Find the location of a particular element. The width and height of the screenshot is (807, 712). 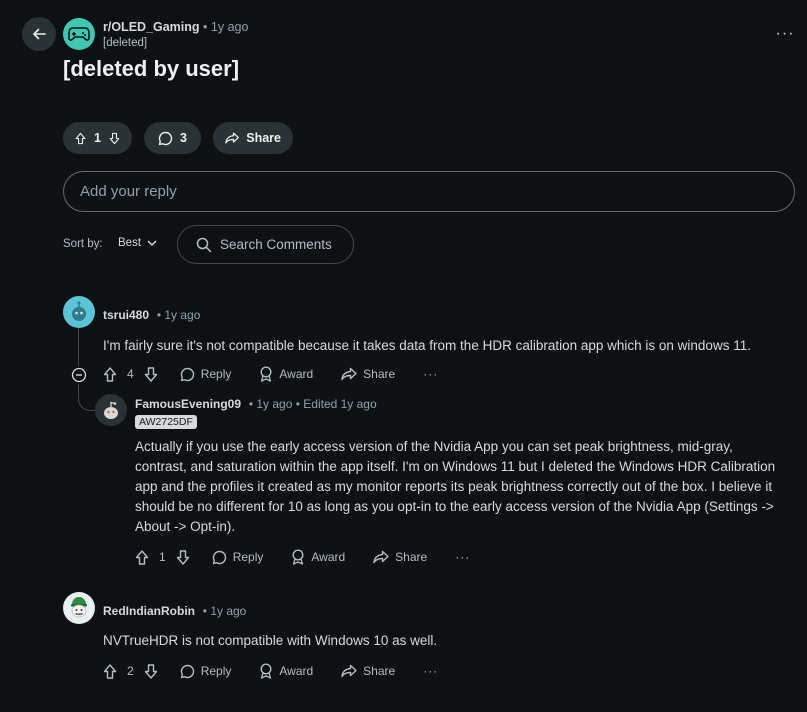

sort-dropdown: Best is located at coordinates (137, 243).